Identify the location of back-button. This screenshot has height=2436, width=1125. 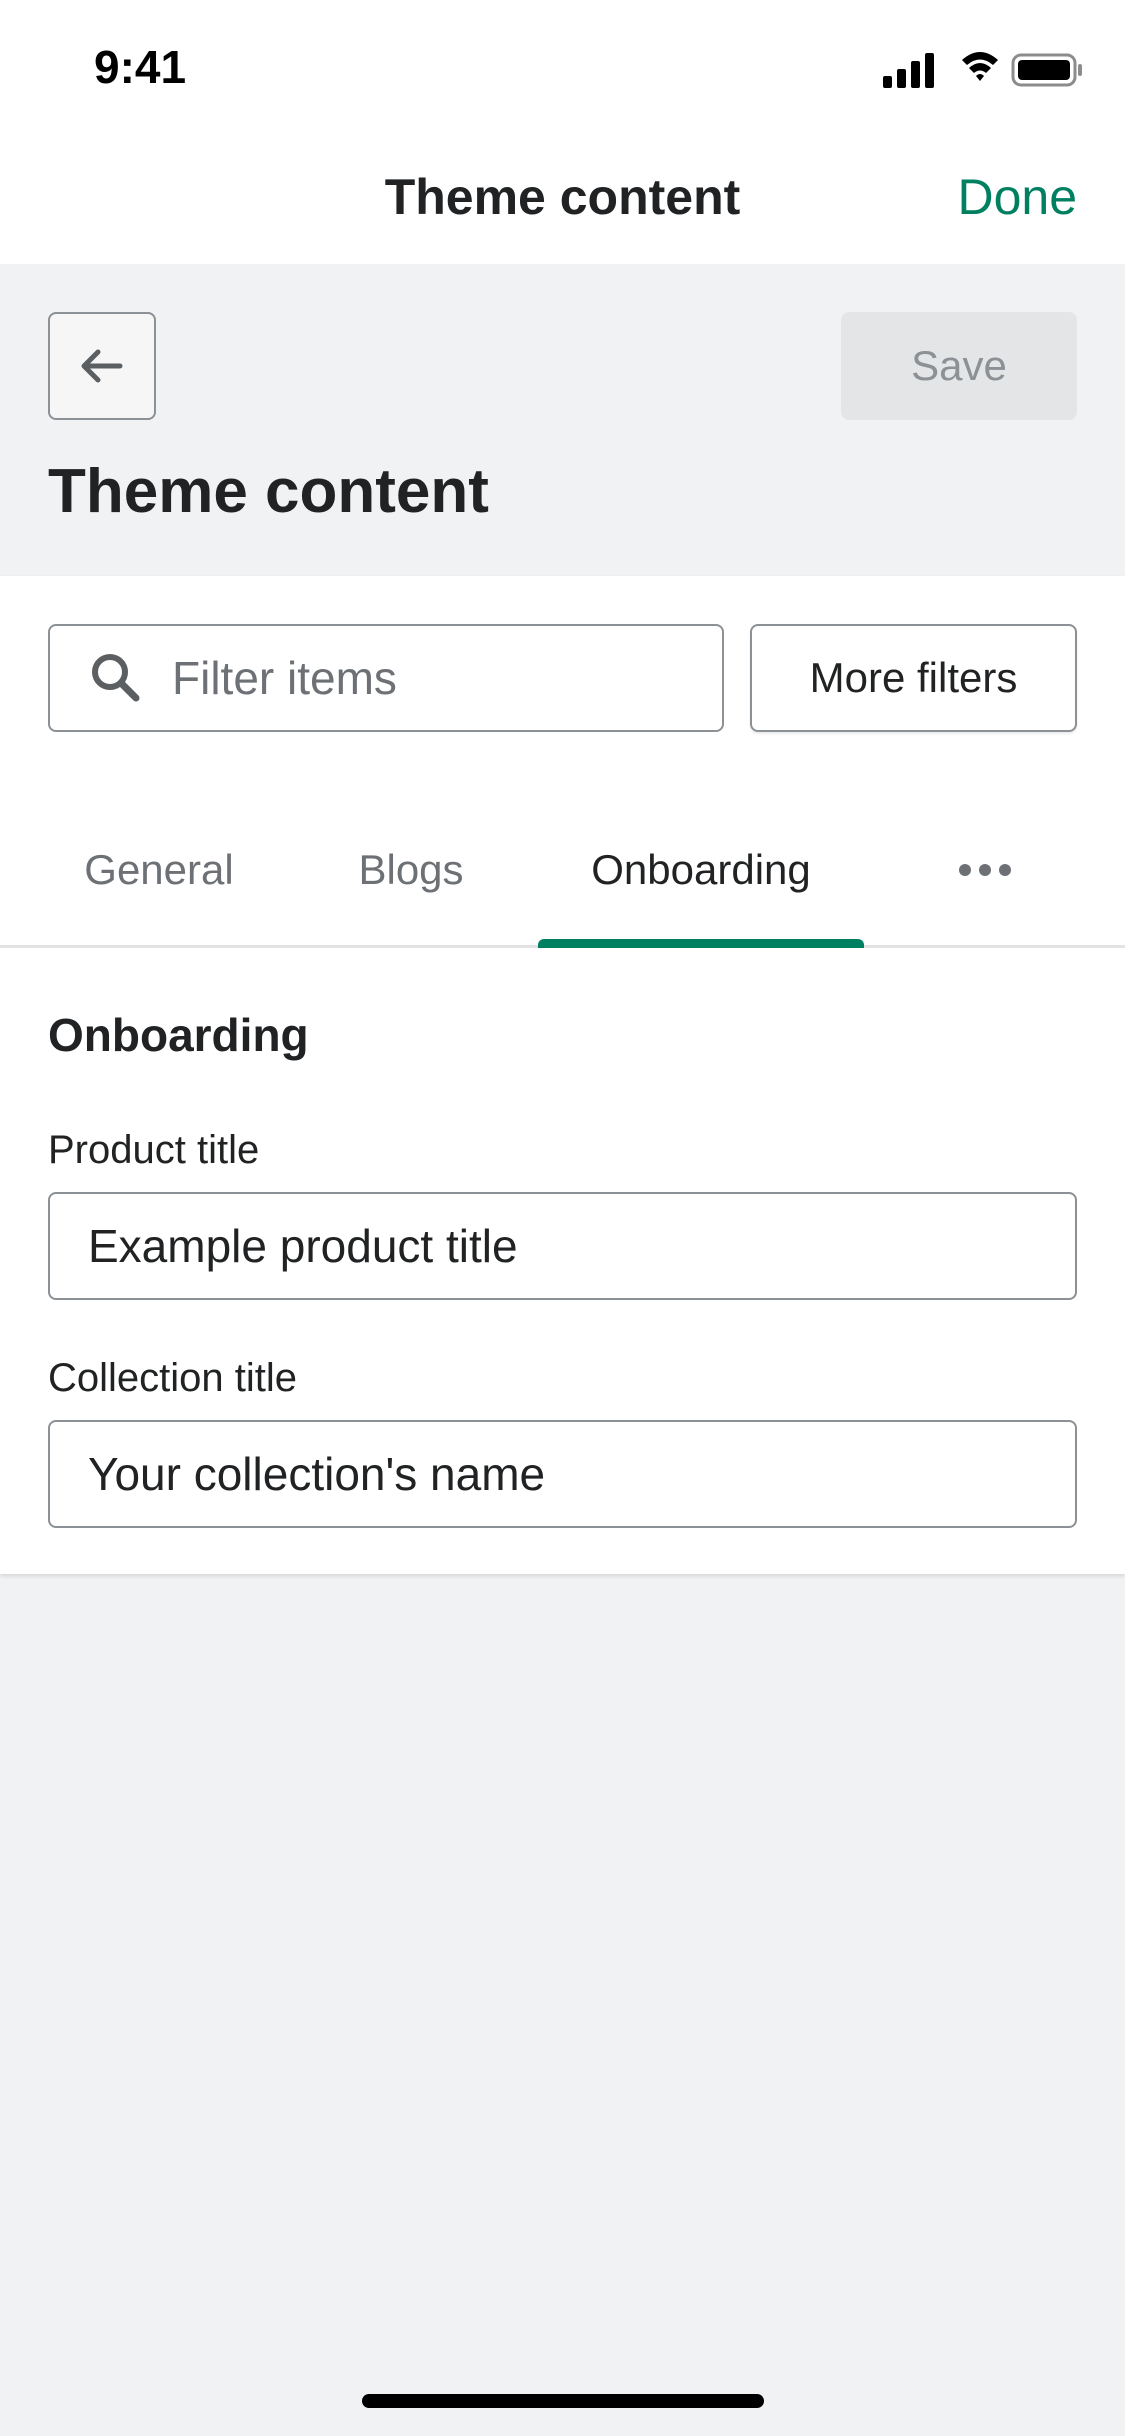
(102, 366).